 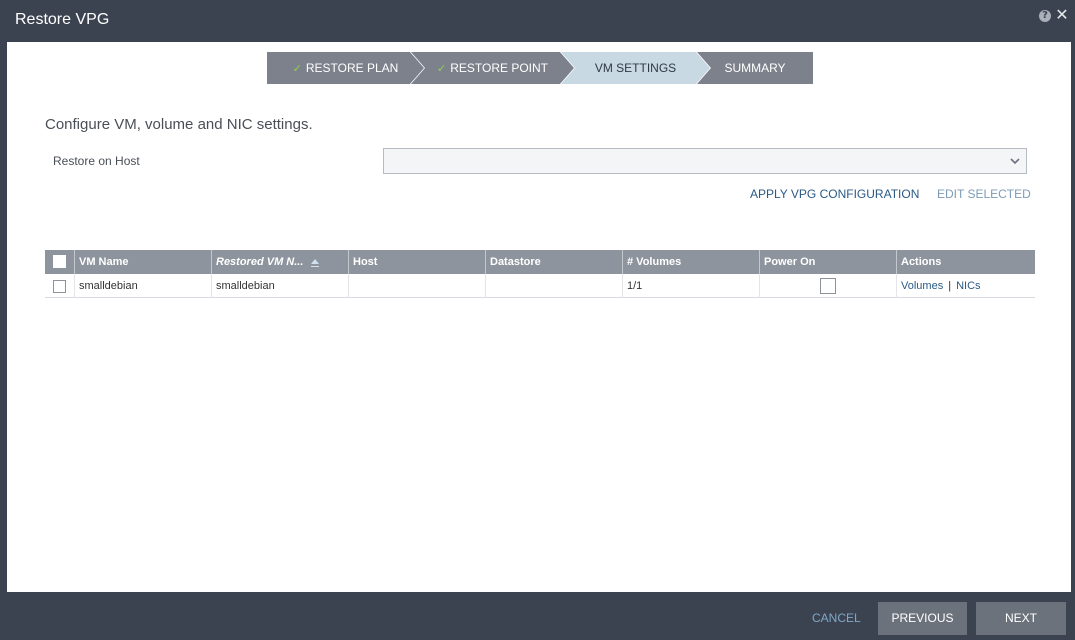 What do you see at coordinates (62, 19) in the screenshot?
I see `dialog-title: Restore VPG` at bounding box center [62, 19].